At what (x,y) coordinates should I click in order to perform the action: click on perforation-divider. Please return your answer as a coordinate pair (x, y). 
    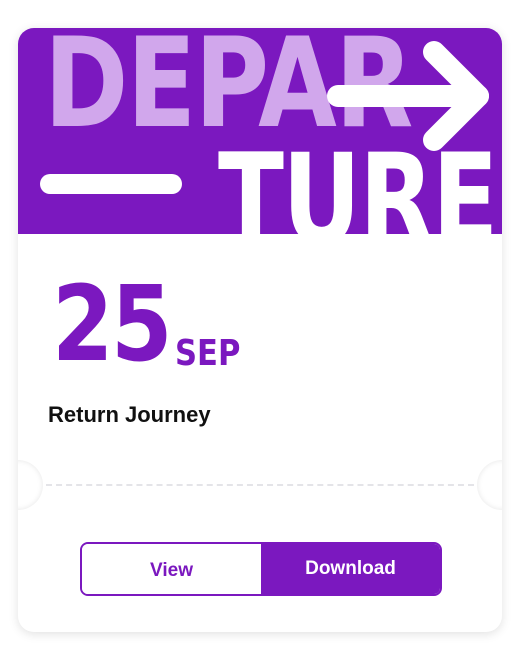
    Looking at the image, I should click on (260, 485).